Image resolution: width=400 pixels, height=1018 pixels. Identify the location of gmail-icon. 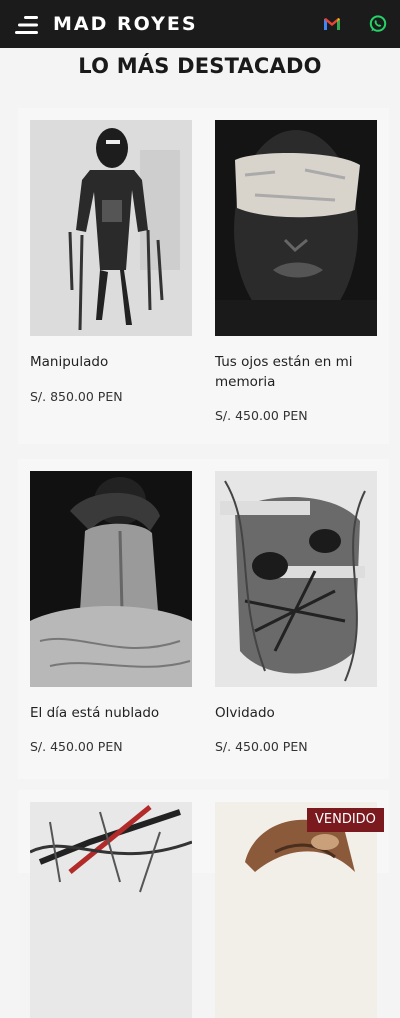
(332, 24).